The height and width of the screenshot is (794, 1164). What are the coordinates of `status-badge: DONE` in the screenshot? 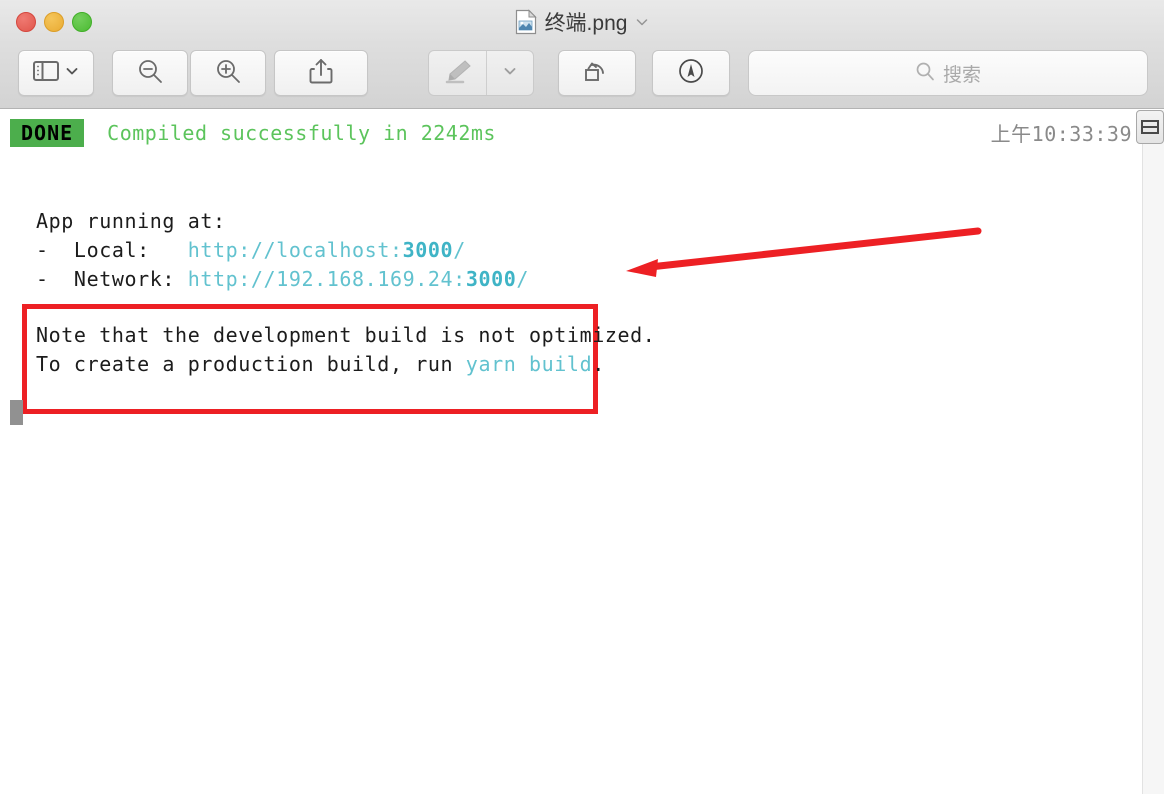 It's located at (47, 133).